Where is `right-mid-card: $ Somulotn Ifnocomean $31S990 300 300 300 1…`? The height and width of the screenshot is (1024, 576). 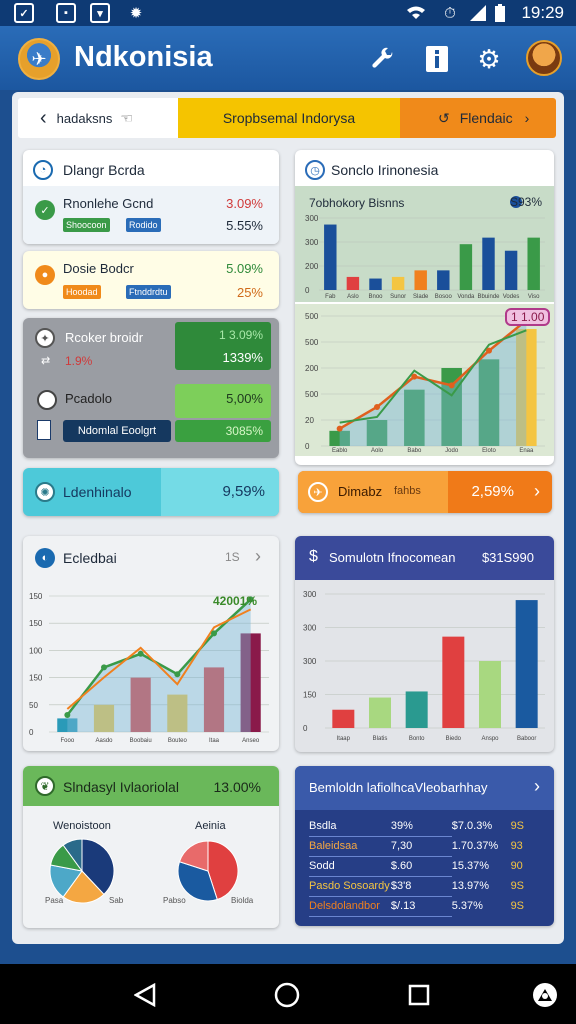 right-mid-card: $ Somulotn Ifnocomean $31S990 300 300 300 1… is located at coordinates (424, 644).